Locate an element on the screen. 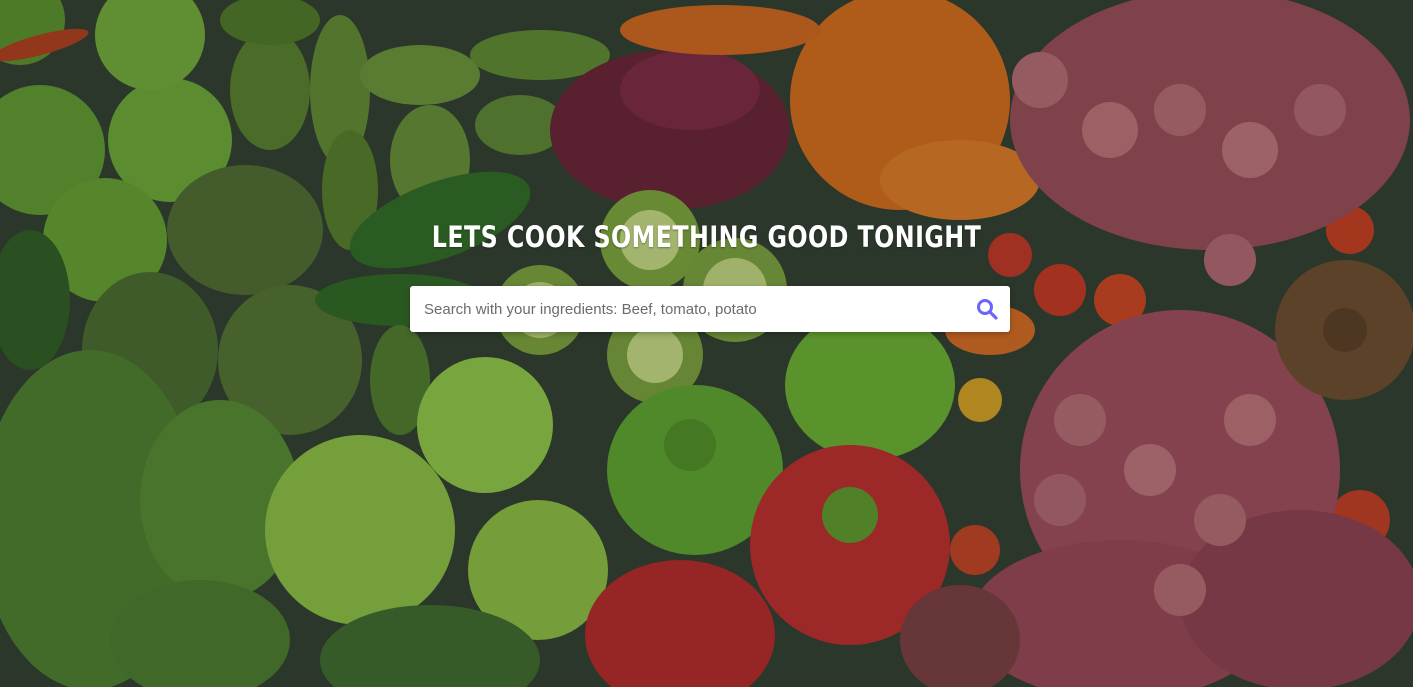 The height and width of the screenshot is (687, 1413). search-bar is located at coordinates (710, 309).